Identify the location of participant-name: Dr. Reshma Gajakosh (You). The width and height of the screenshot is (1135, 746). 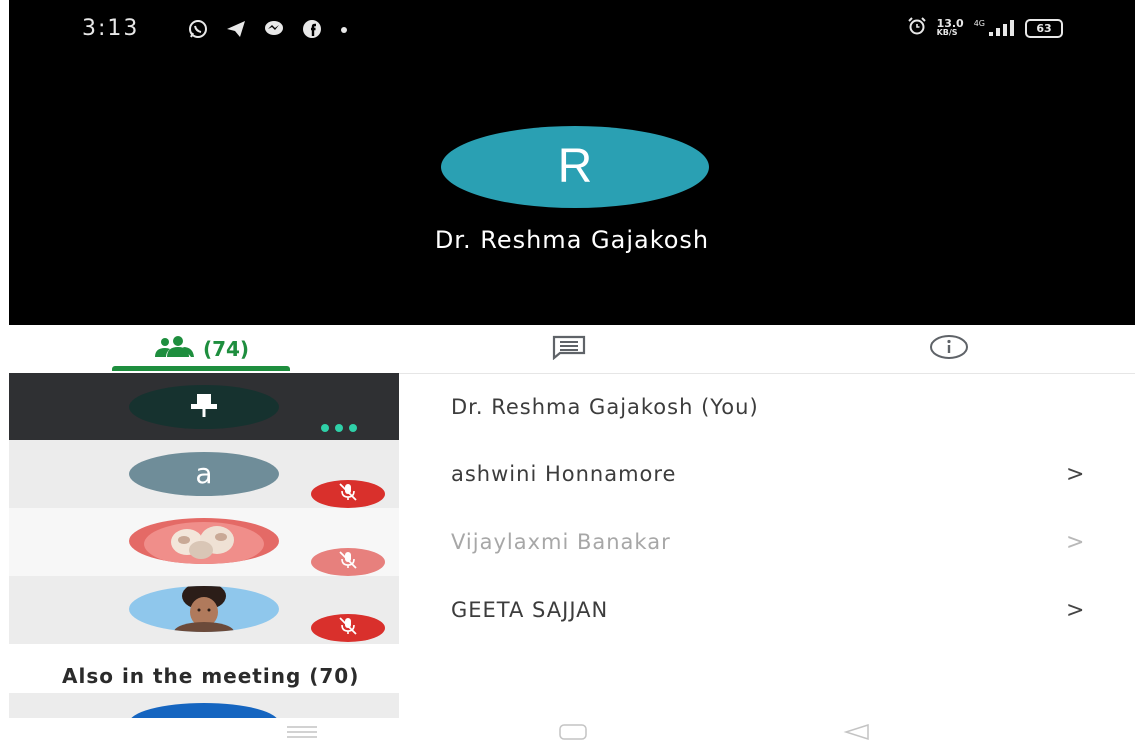
(605, 407).